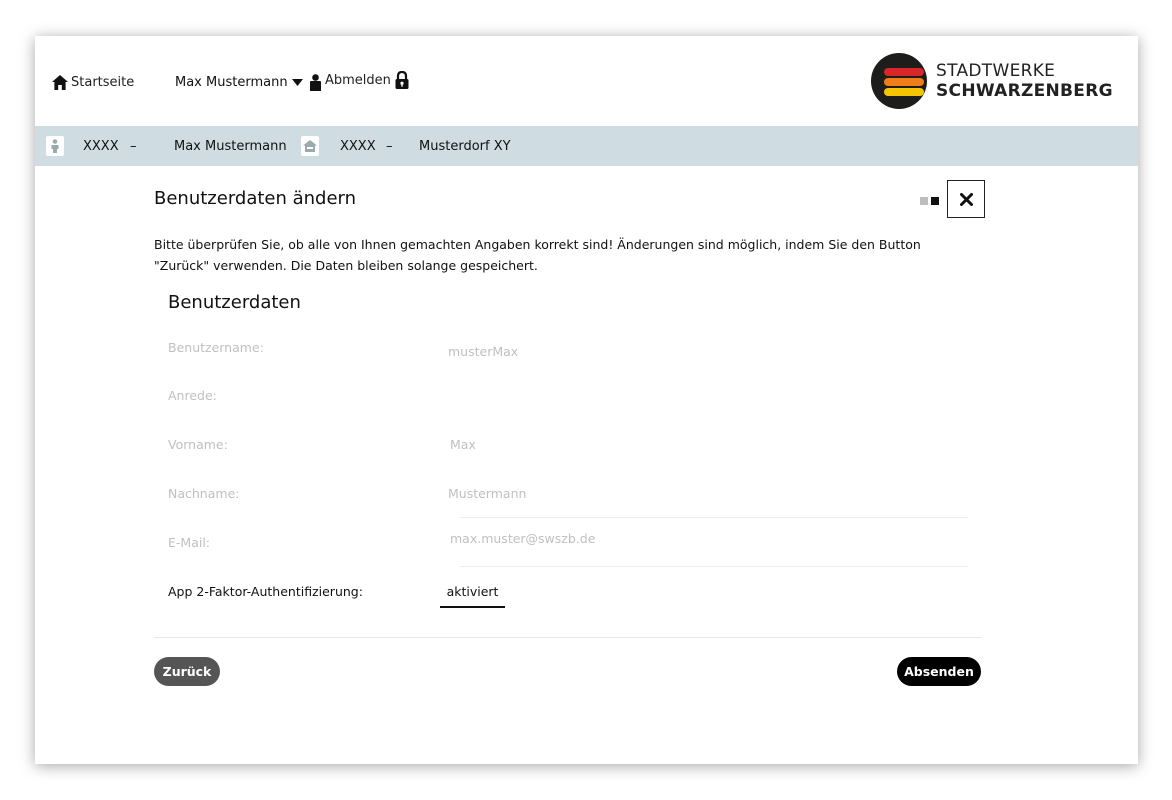  What do you see at coordinates (198, 444) in the screenshot?
I see `field-label: Vorname:` at bounding box center [198, 444].